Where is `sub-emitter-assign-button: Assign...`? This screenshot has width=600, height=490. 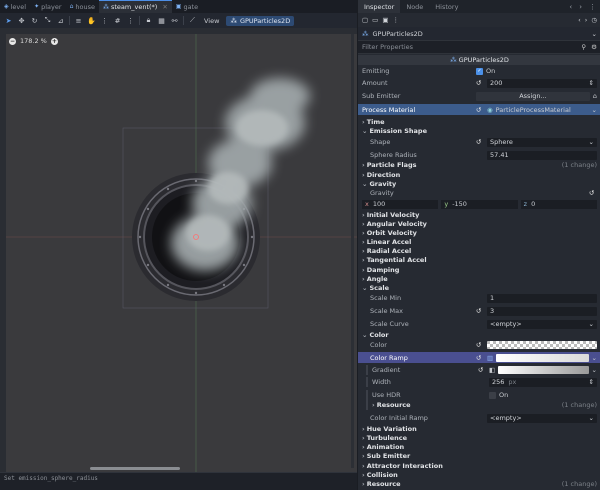 sub-emitter-assign-button: Assign... is located at coordinates (533, 96).